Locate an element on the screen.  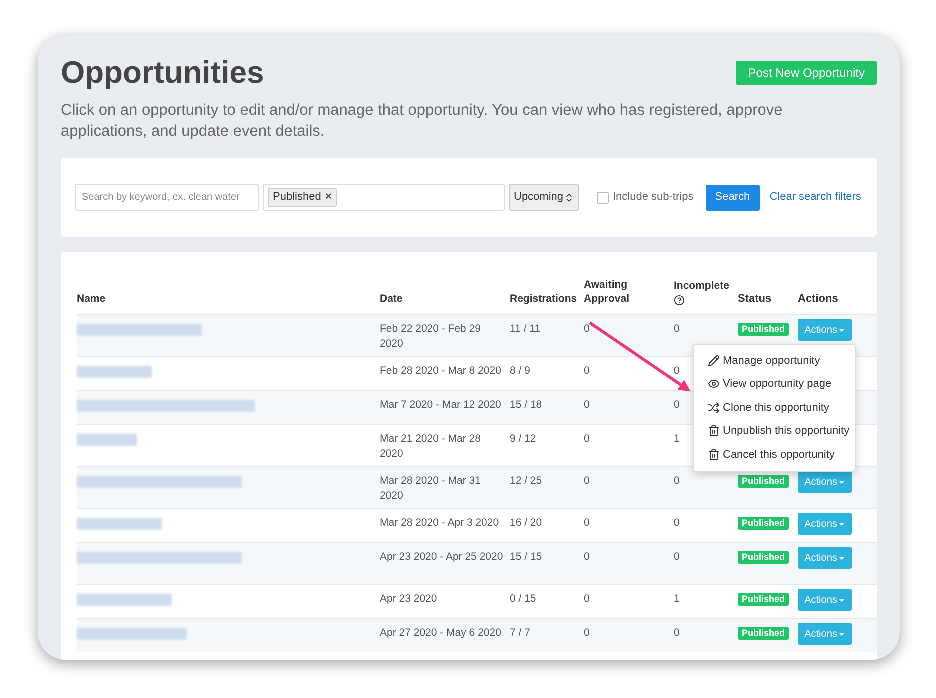
registrations-cell: 11 / 11 is located at coordinates (525, 329).